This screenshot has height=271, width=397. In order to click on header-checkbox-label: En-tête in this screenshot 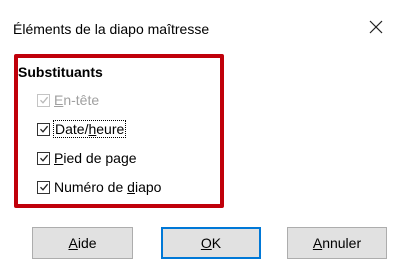, I will do `click(77, 100)`.